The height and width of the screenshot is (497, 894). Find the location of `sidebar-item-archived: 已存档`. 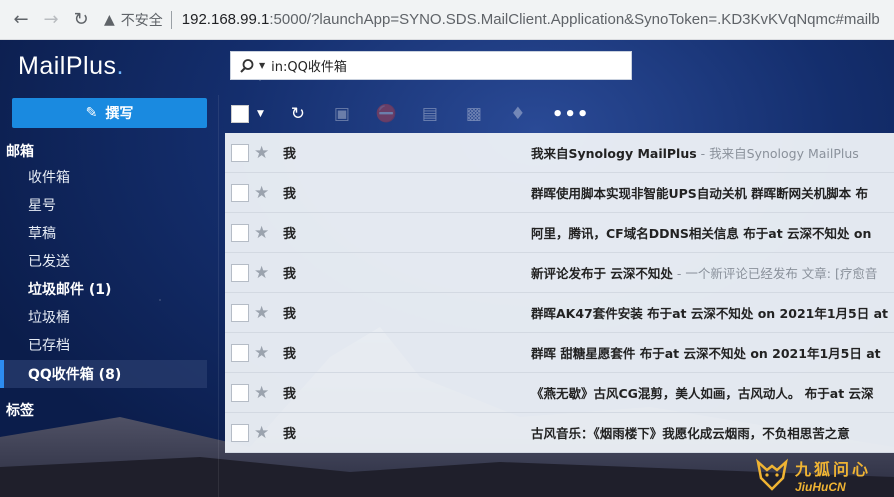

sidebar-item-archived: 已存档 is located at coordinates (103, 345).